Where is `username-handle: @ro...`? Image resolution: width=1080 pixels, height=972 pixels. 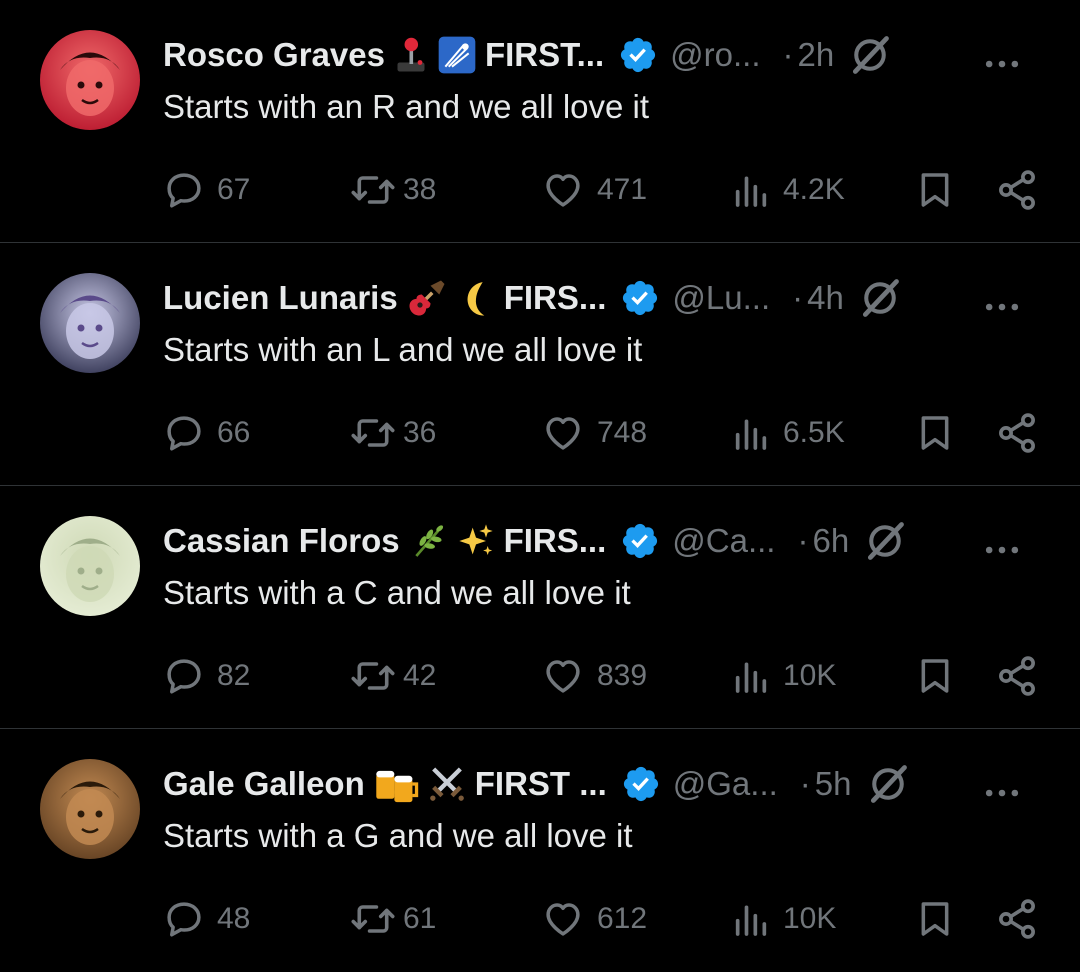
username-handle: @ro... is located at coordinates (715, 55).